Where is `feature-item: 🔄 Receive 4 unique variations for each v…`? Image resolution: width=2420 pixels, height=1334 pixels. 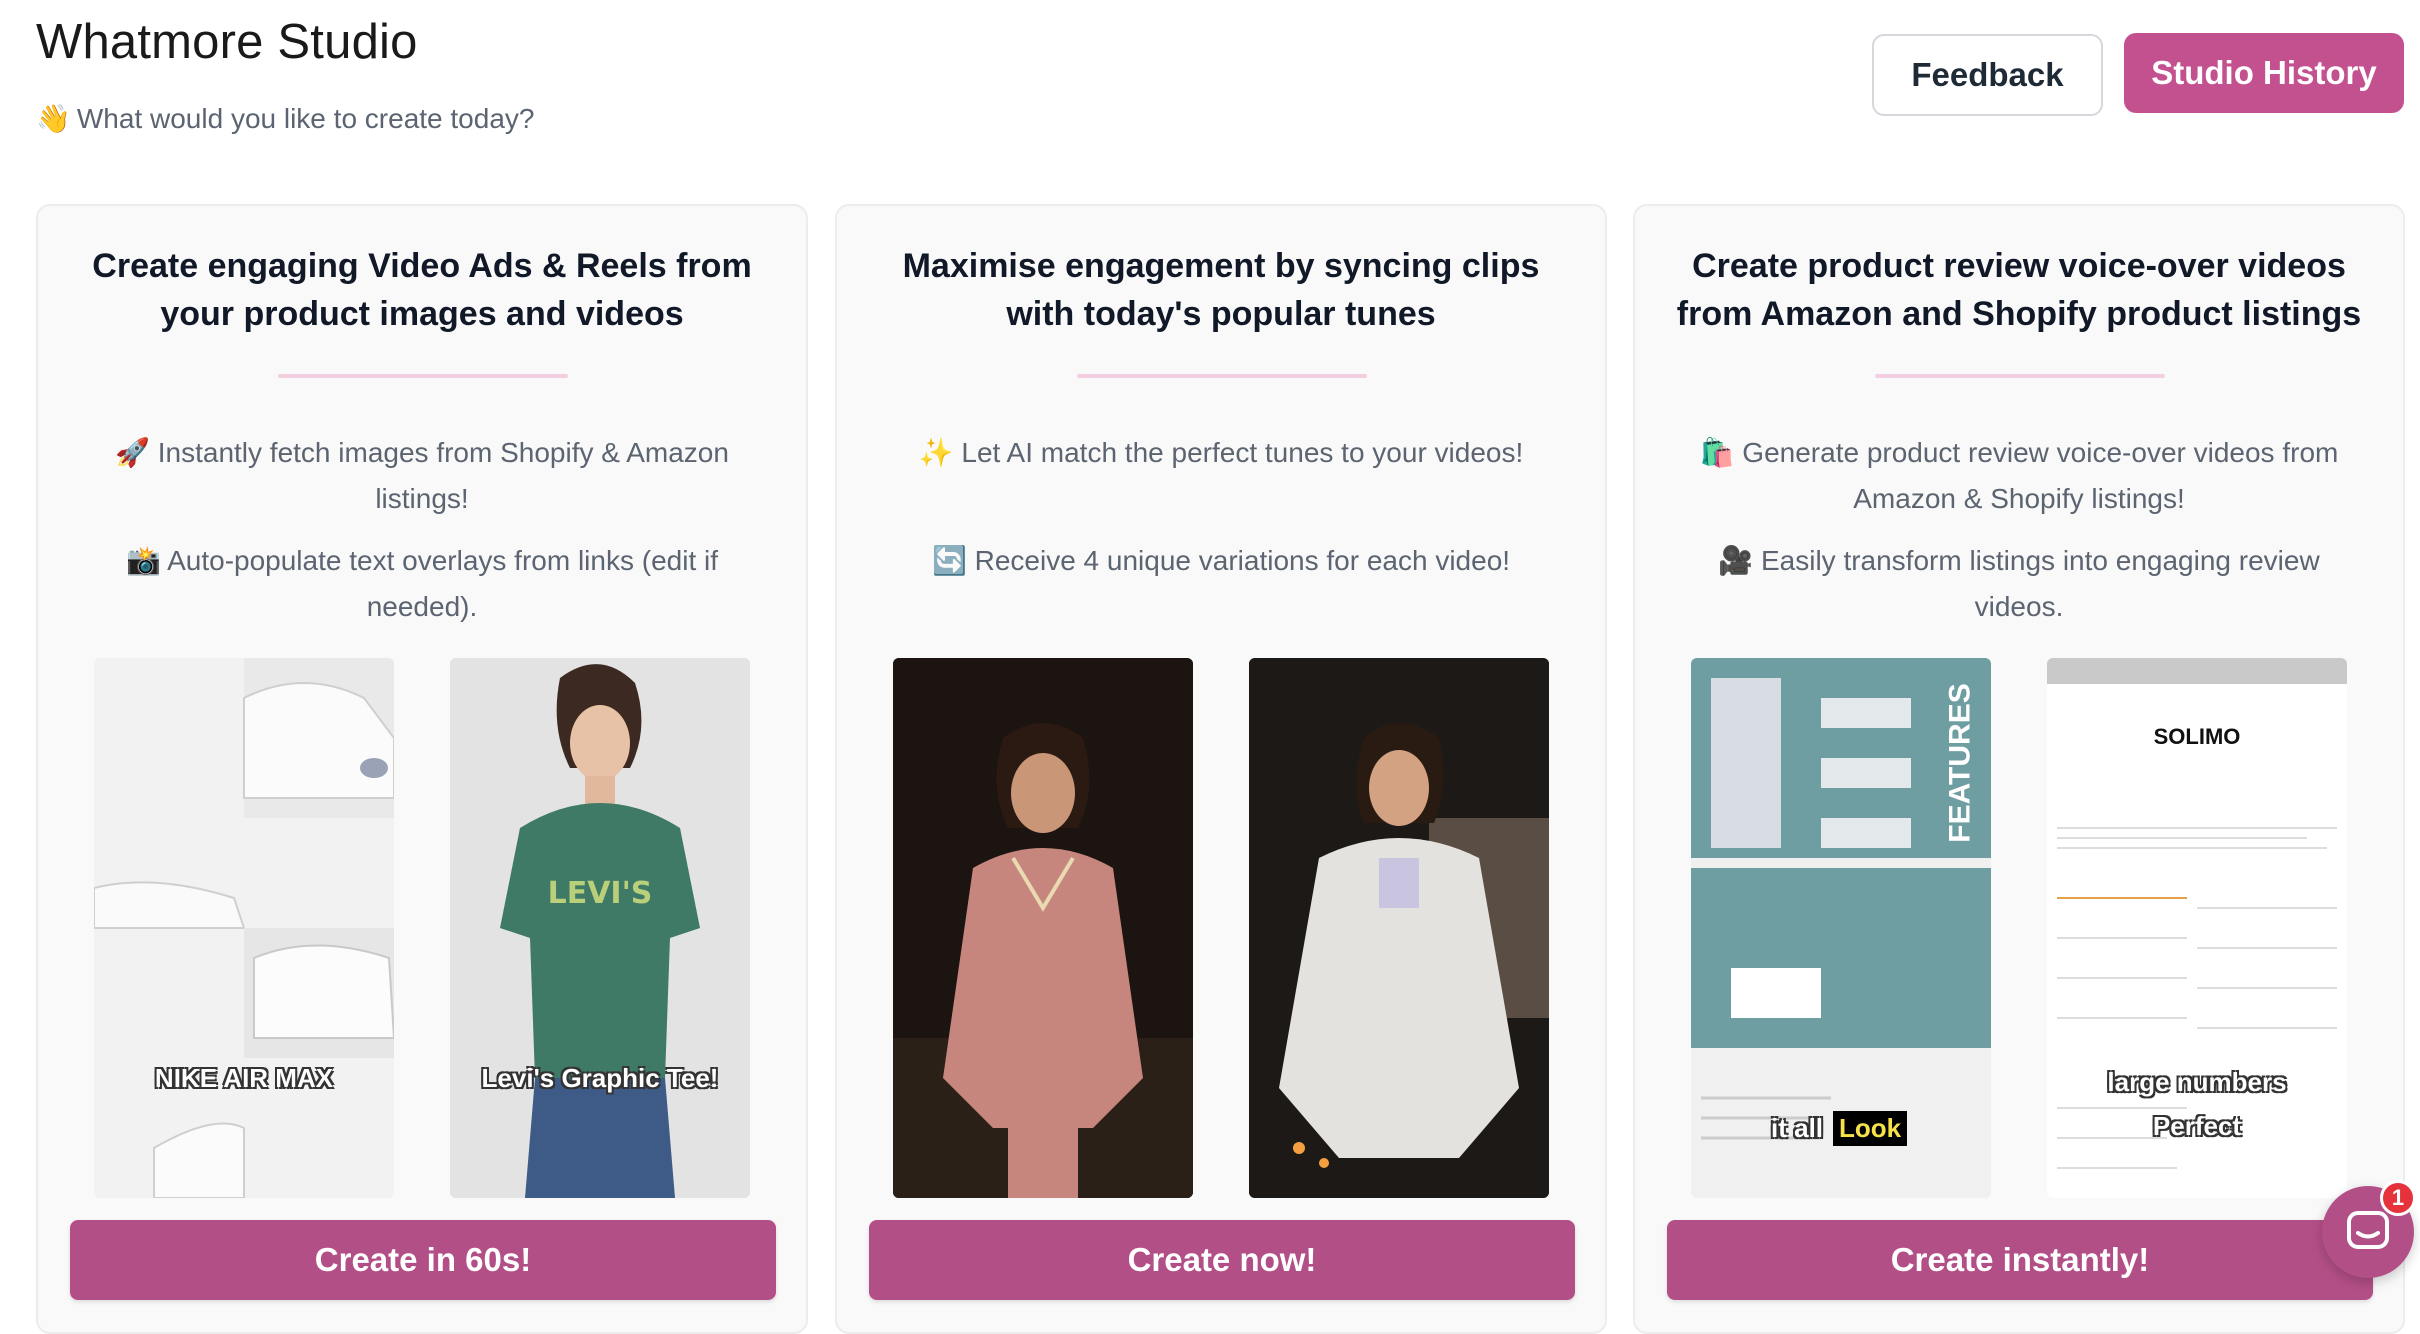
feature-item: 🔄 Receive 4 unique variations for each v… is located at coordinates (1221, 561).